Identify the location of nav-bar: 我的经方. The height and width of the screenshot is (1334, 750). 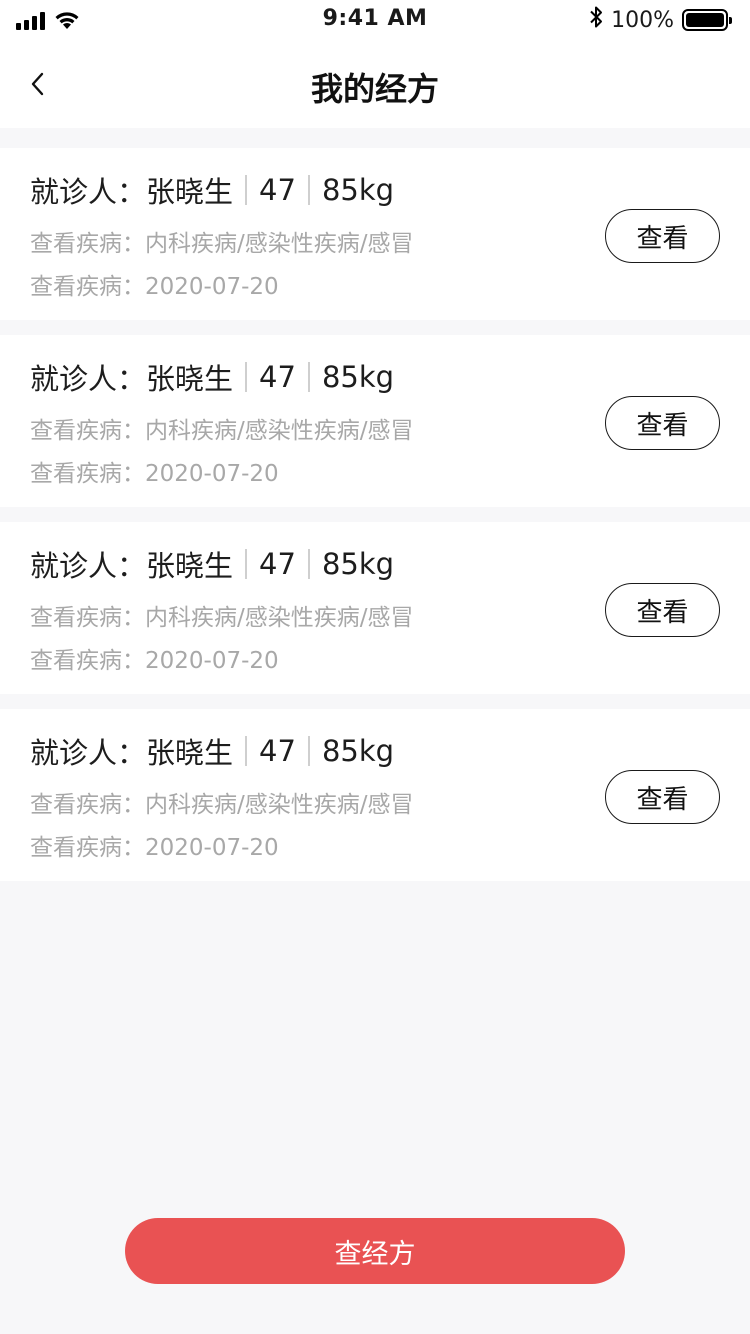
(375, 84).